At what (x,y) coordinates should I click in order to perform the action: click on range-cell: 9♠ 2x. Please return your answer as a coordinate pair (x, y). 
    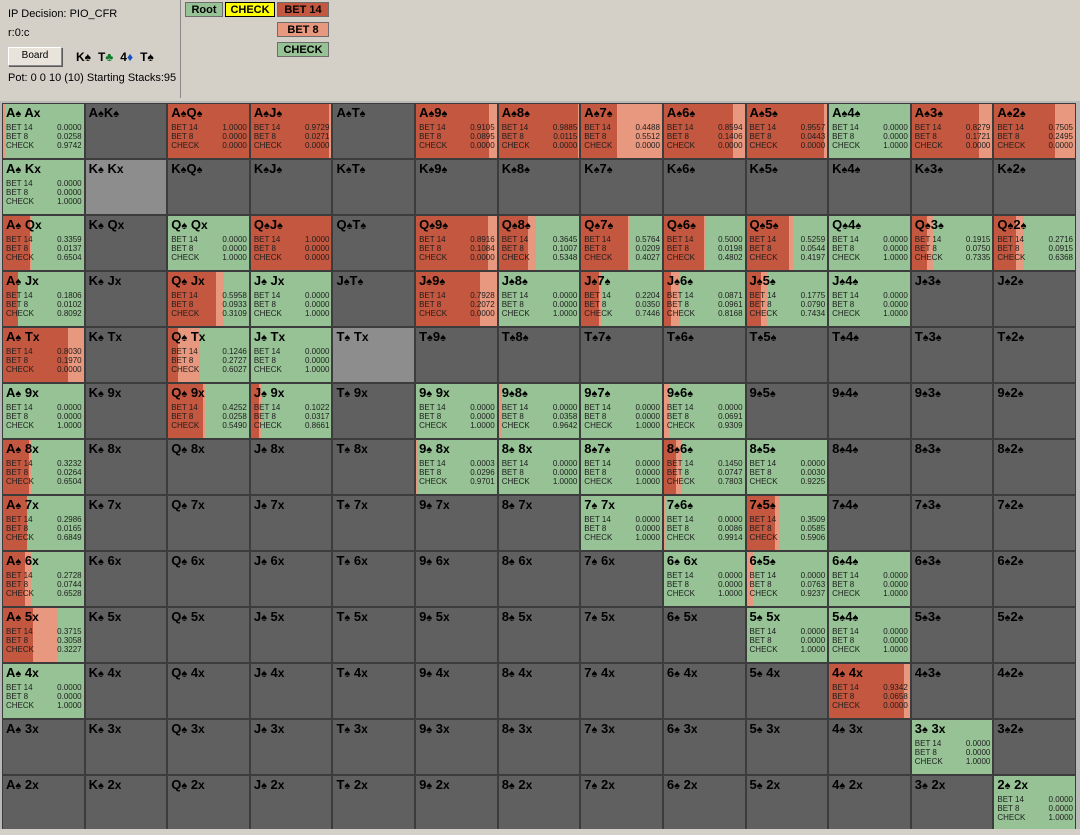
    Looking at the image, I should click on (456, 803).